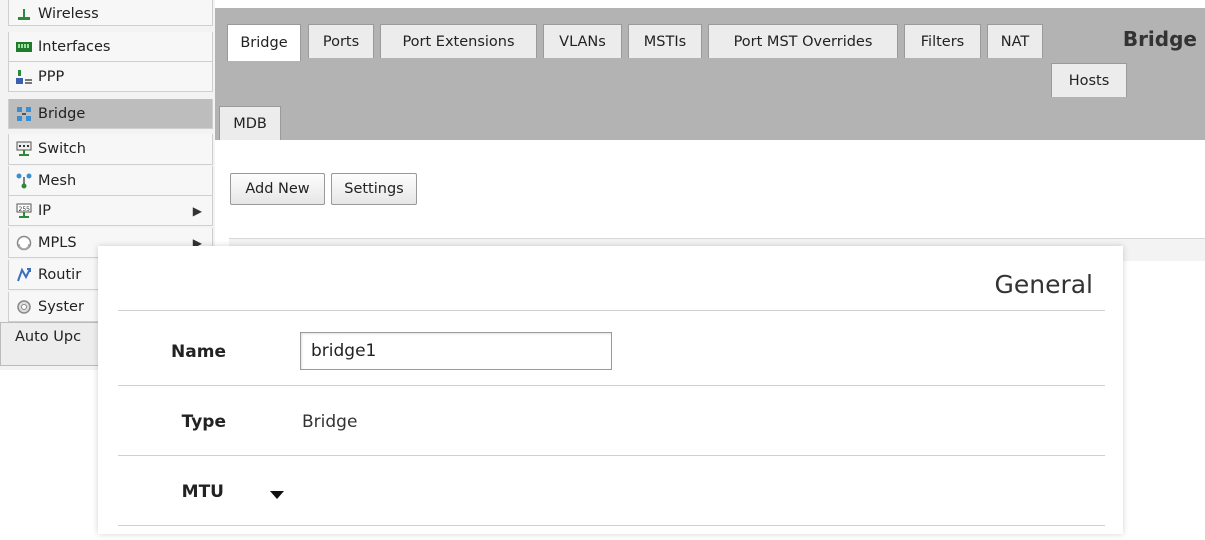  Describe the element at coordinates (110, 114) in the screenshot. I see `menu-item-bridge: Bridge` at that location.